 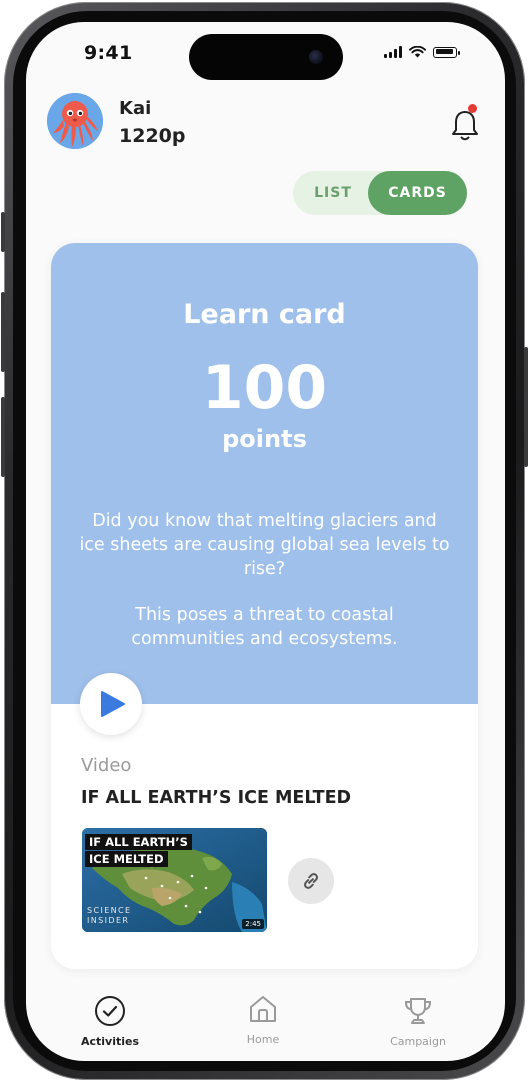 I want to click on user-points: 1220p, so click(x=152, y=136).